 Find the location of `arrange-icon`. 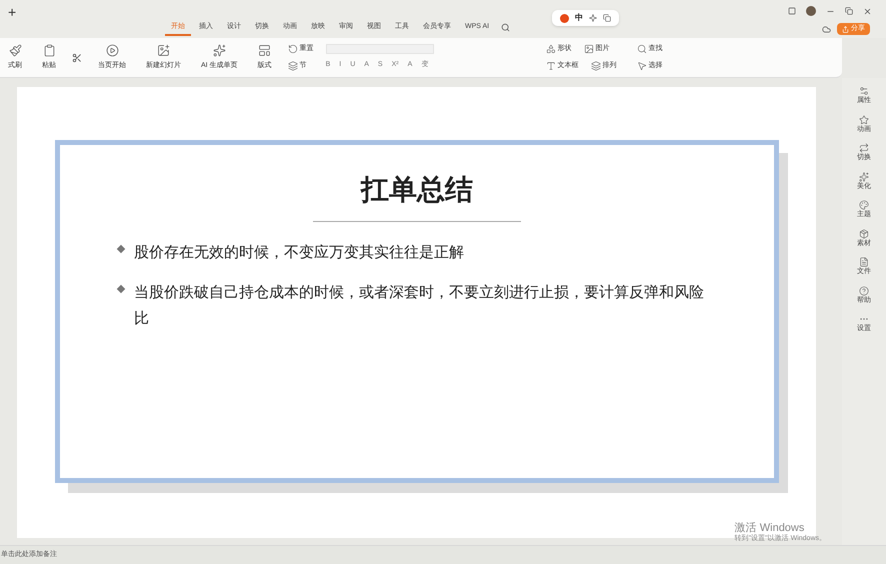

arrange-icon is located at coordinates (595, 65).